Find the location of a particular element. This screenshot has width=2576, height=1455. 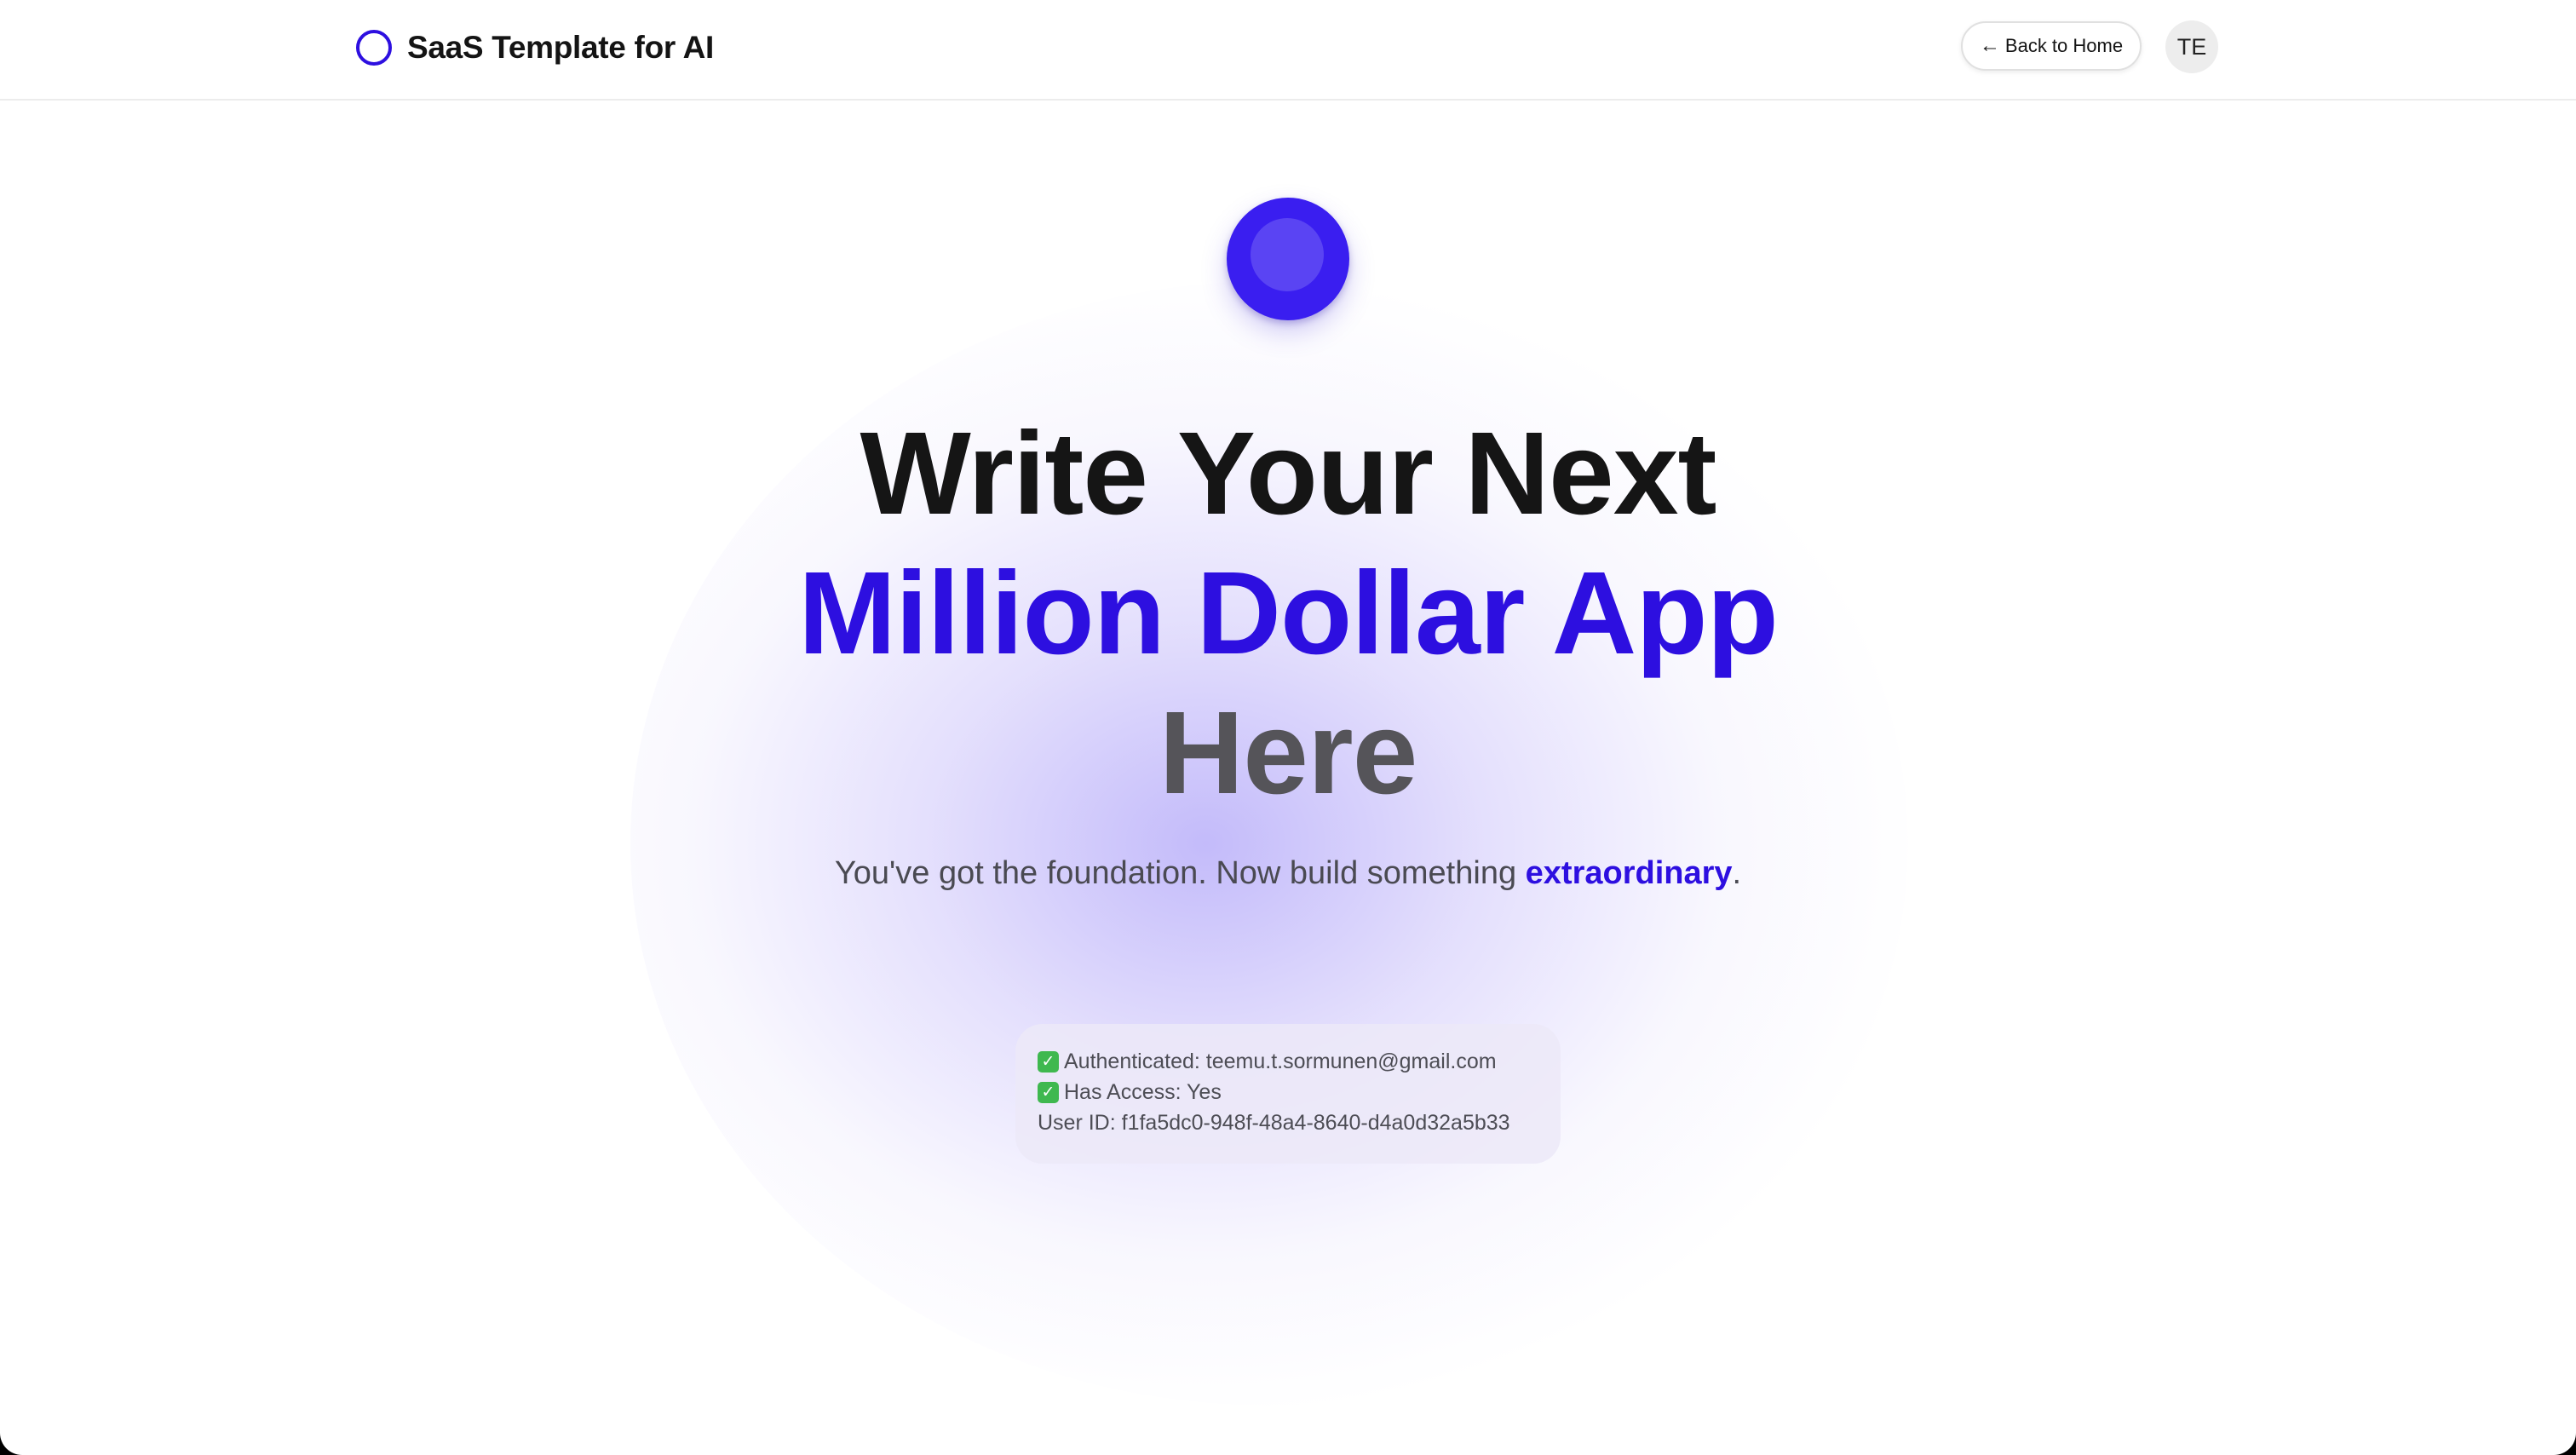

headline-line-3: Here is located at coordinates (1288, 753).